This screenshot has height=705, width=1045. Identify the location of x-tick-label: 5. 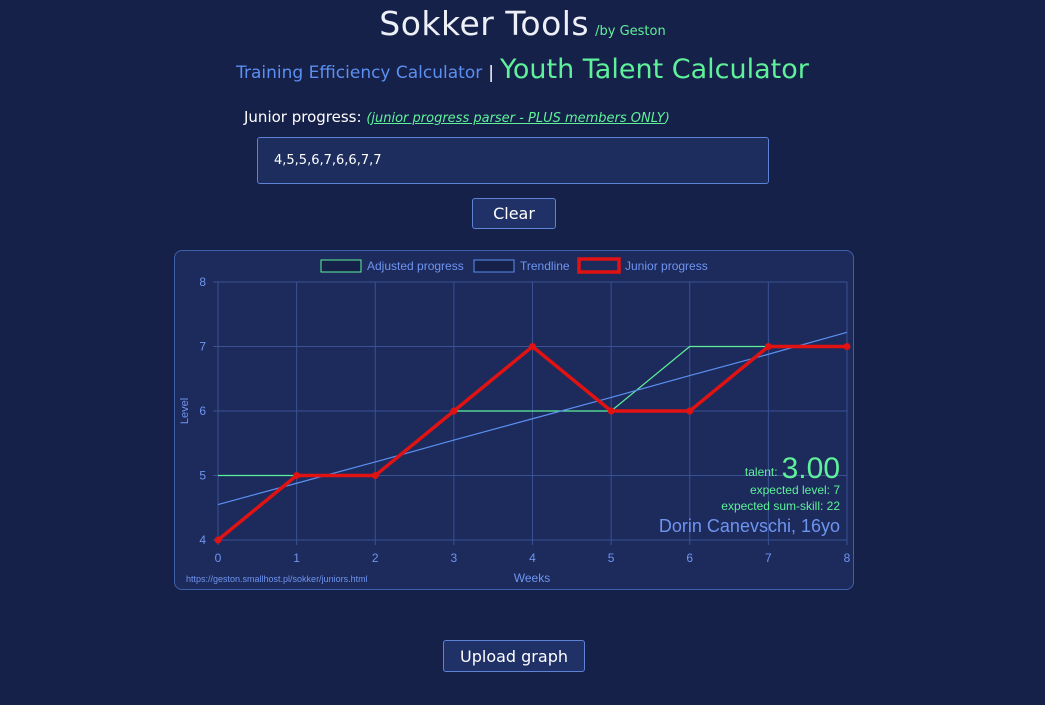
(611, 558).